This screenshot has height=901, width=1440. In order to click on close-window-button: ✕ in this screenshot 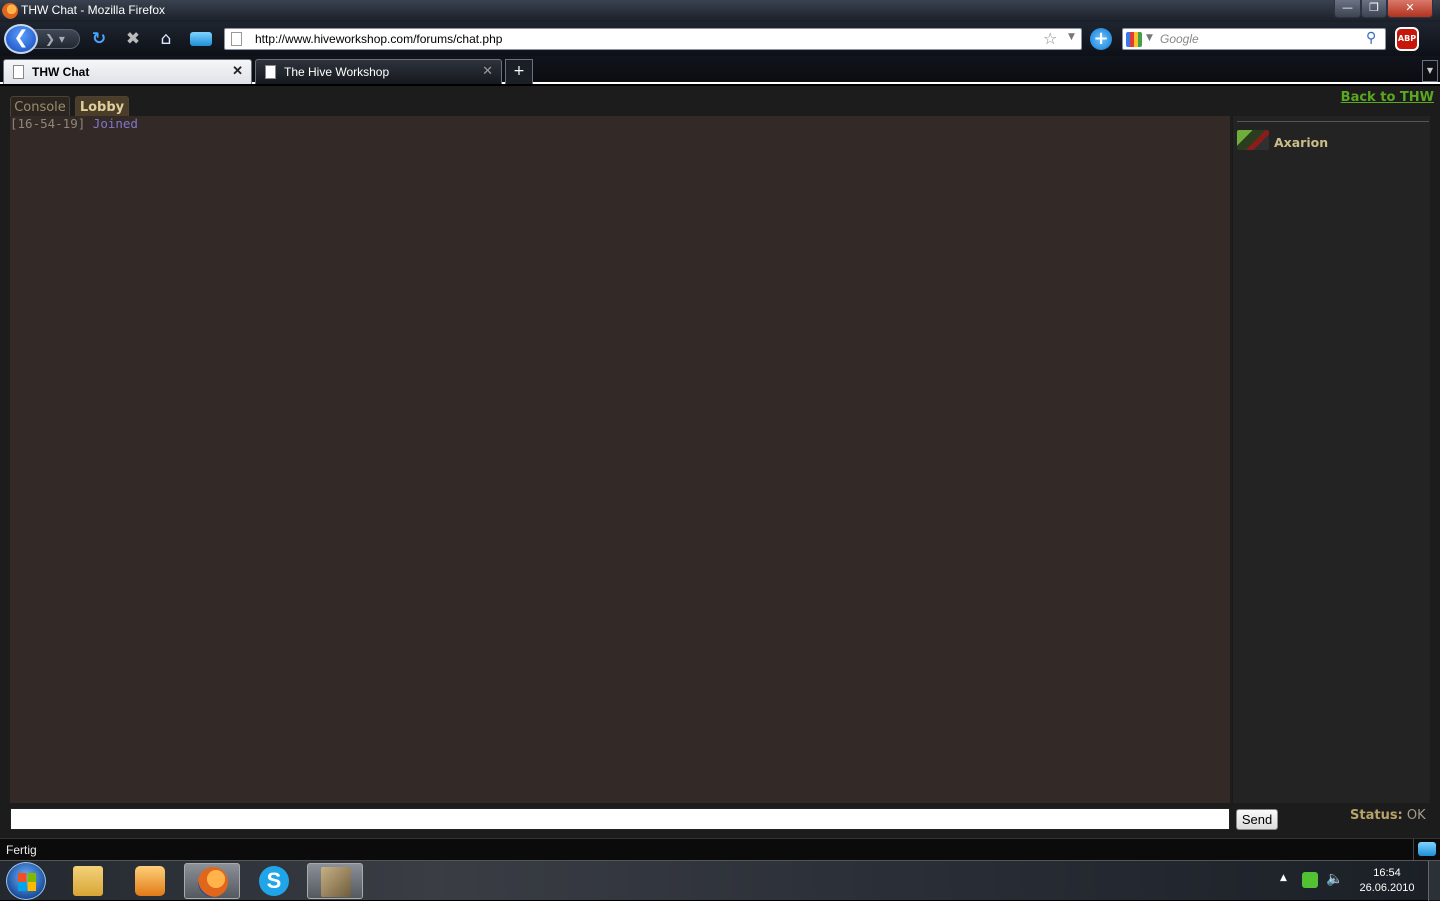, I will do `click(1410, 9)`.